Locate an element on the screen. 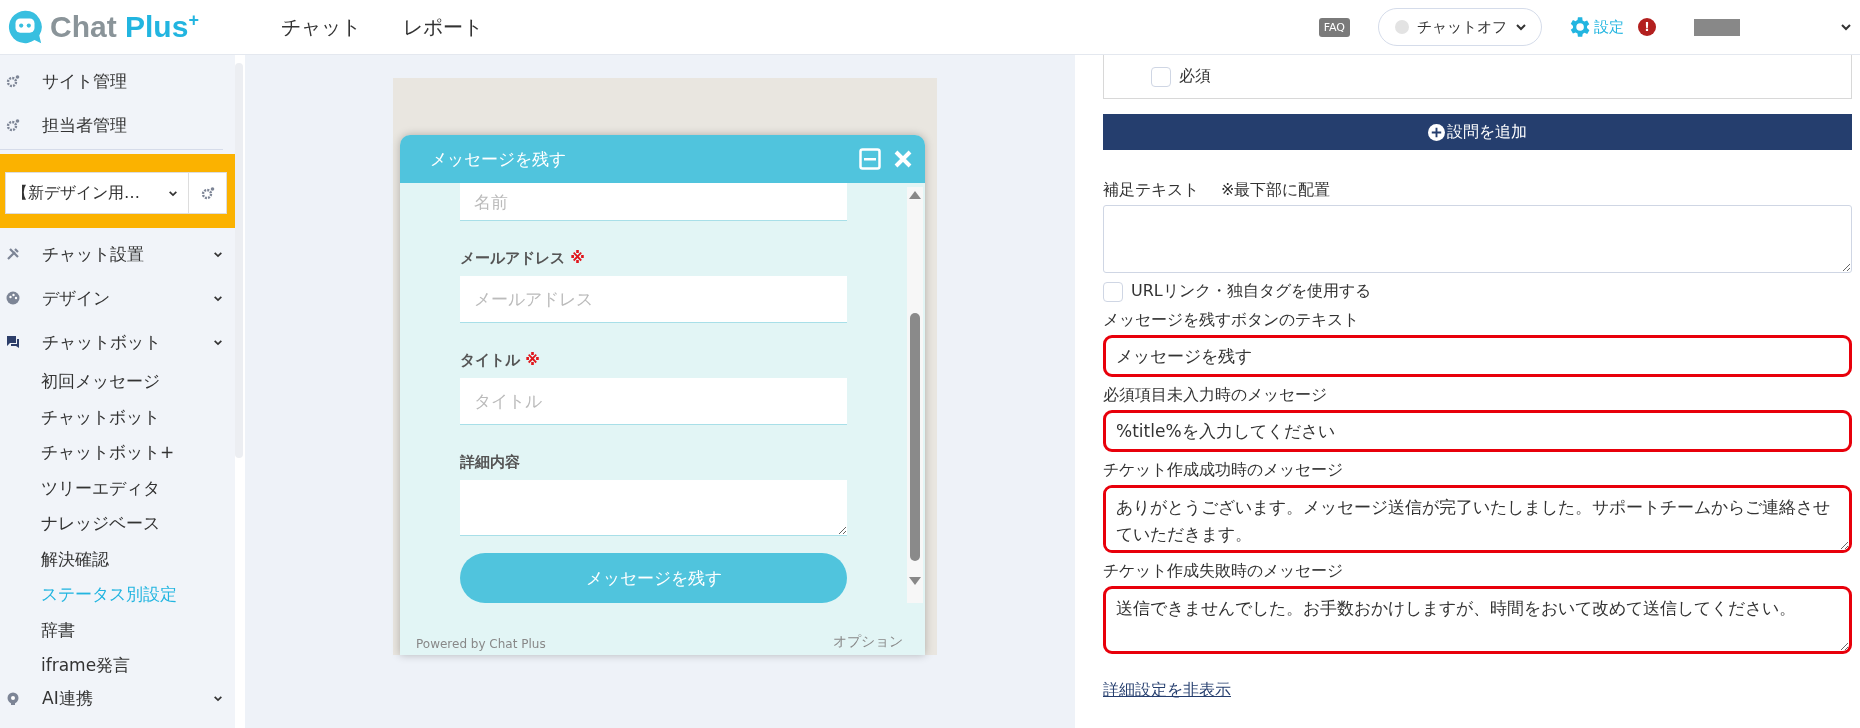  sidebar-subitem: ナレッジベース is located at coordinates (117, 524).